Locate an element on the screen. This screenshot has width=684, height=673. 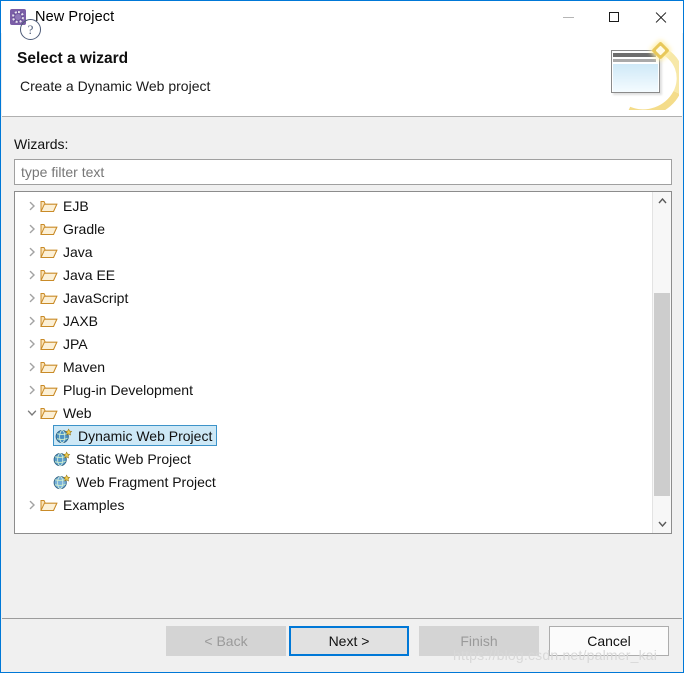
page-subtitle: Create a Dynamic Web project is located at coordinates (115, 86).